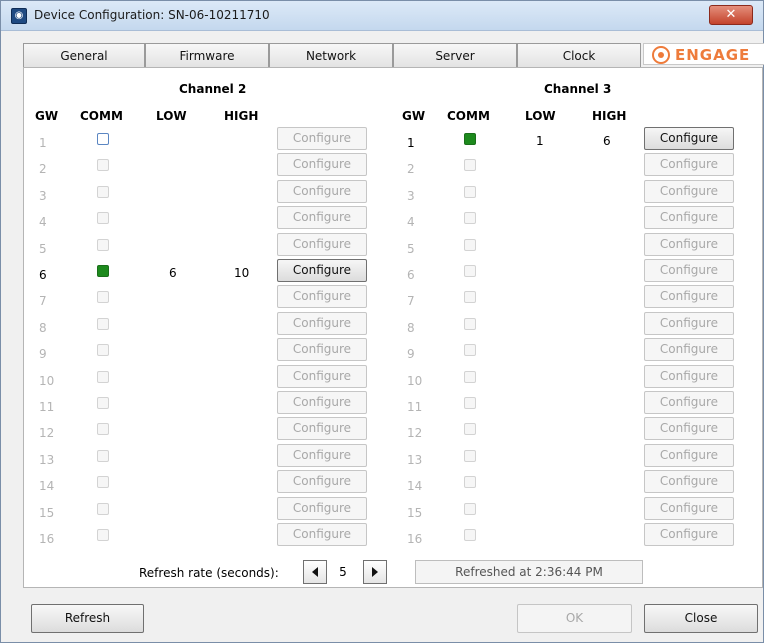  I want to click on tab-server: Server, so click(455, 55).